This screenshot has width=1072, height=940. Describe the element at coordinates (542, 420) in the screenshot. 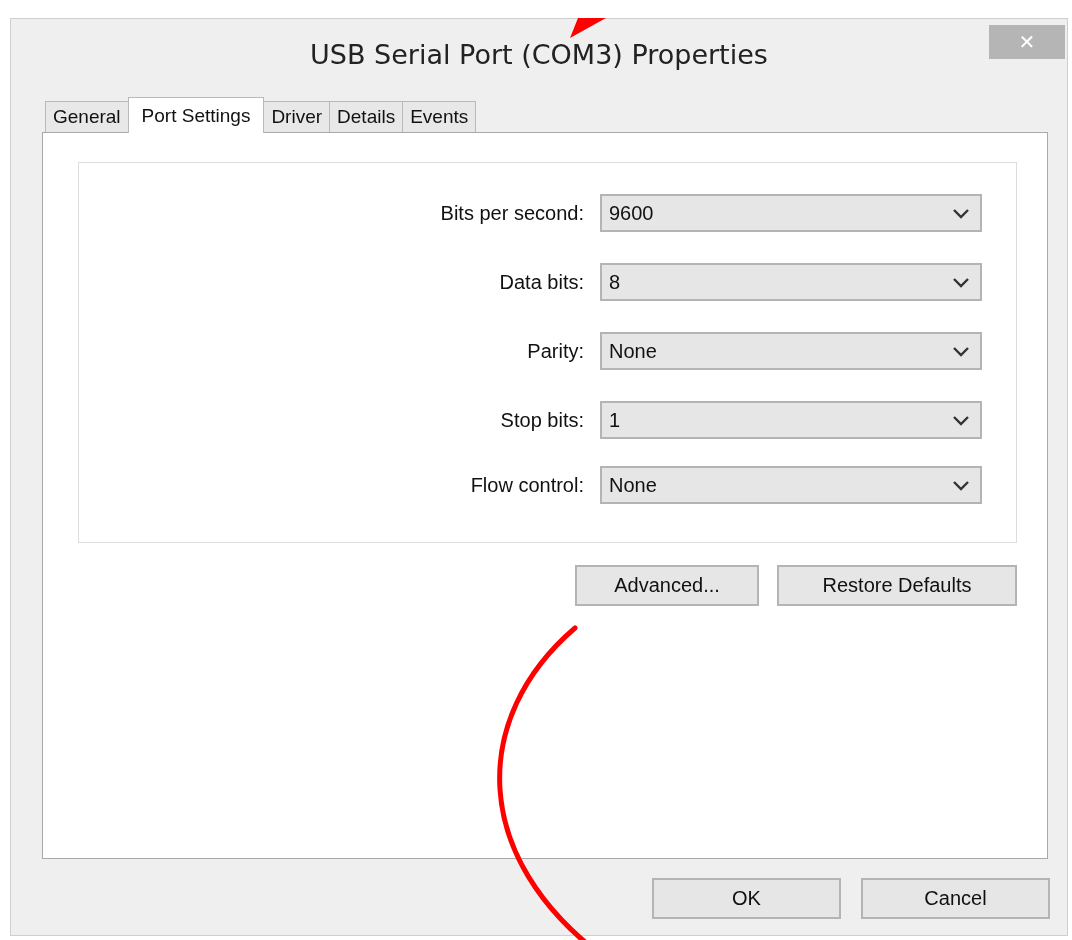

I see `field-label: Stop bits:` at that location.